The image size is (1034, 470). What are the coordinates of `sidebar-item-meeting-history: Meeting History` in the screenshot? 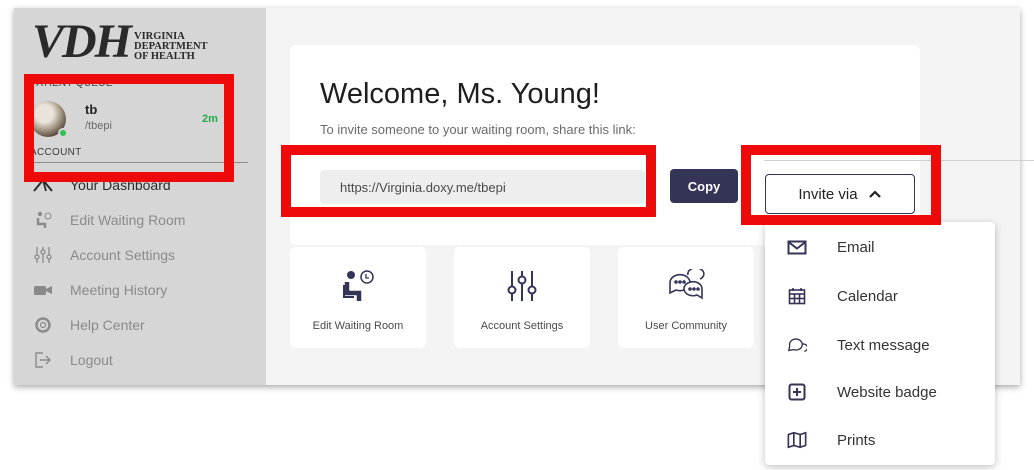 It's located at (98, 290).